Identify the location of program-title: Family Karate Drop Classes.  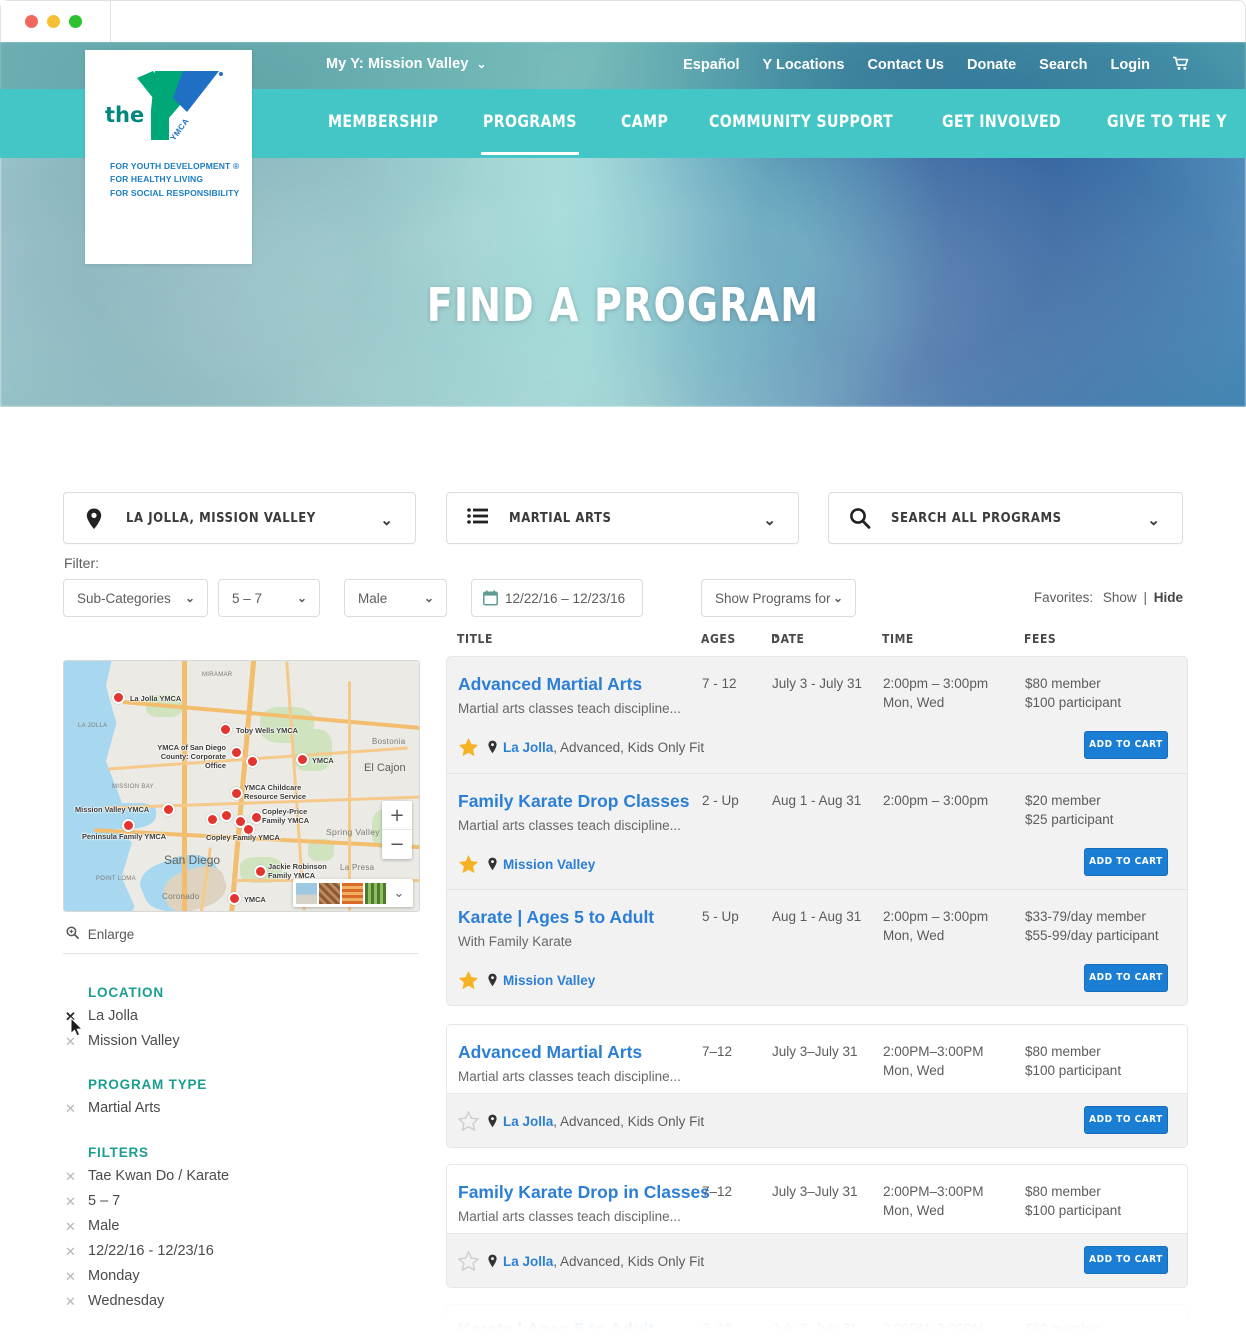
(574, 801).